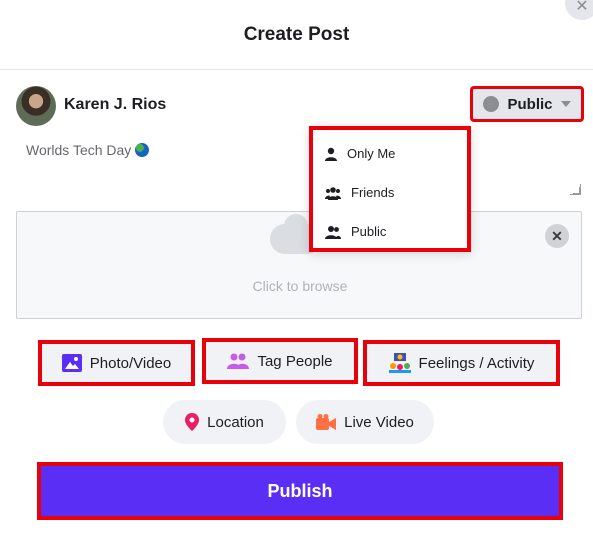 The width and height of the screenshot is (593, 548). What do you see at coordinates (491, 104) in the screenshot?
I see `globe-icon` at bounding box center [491, 104].